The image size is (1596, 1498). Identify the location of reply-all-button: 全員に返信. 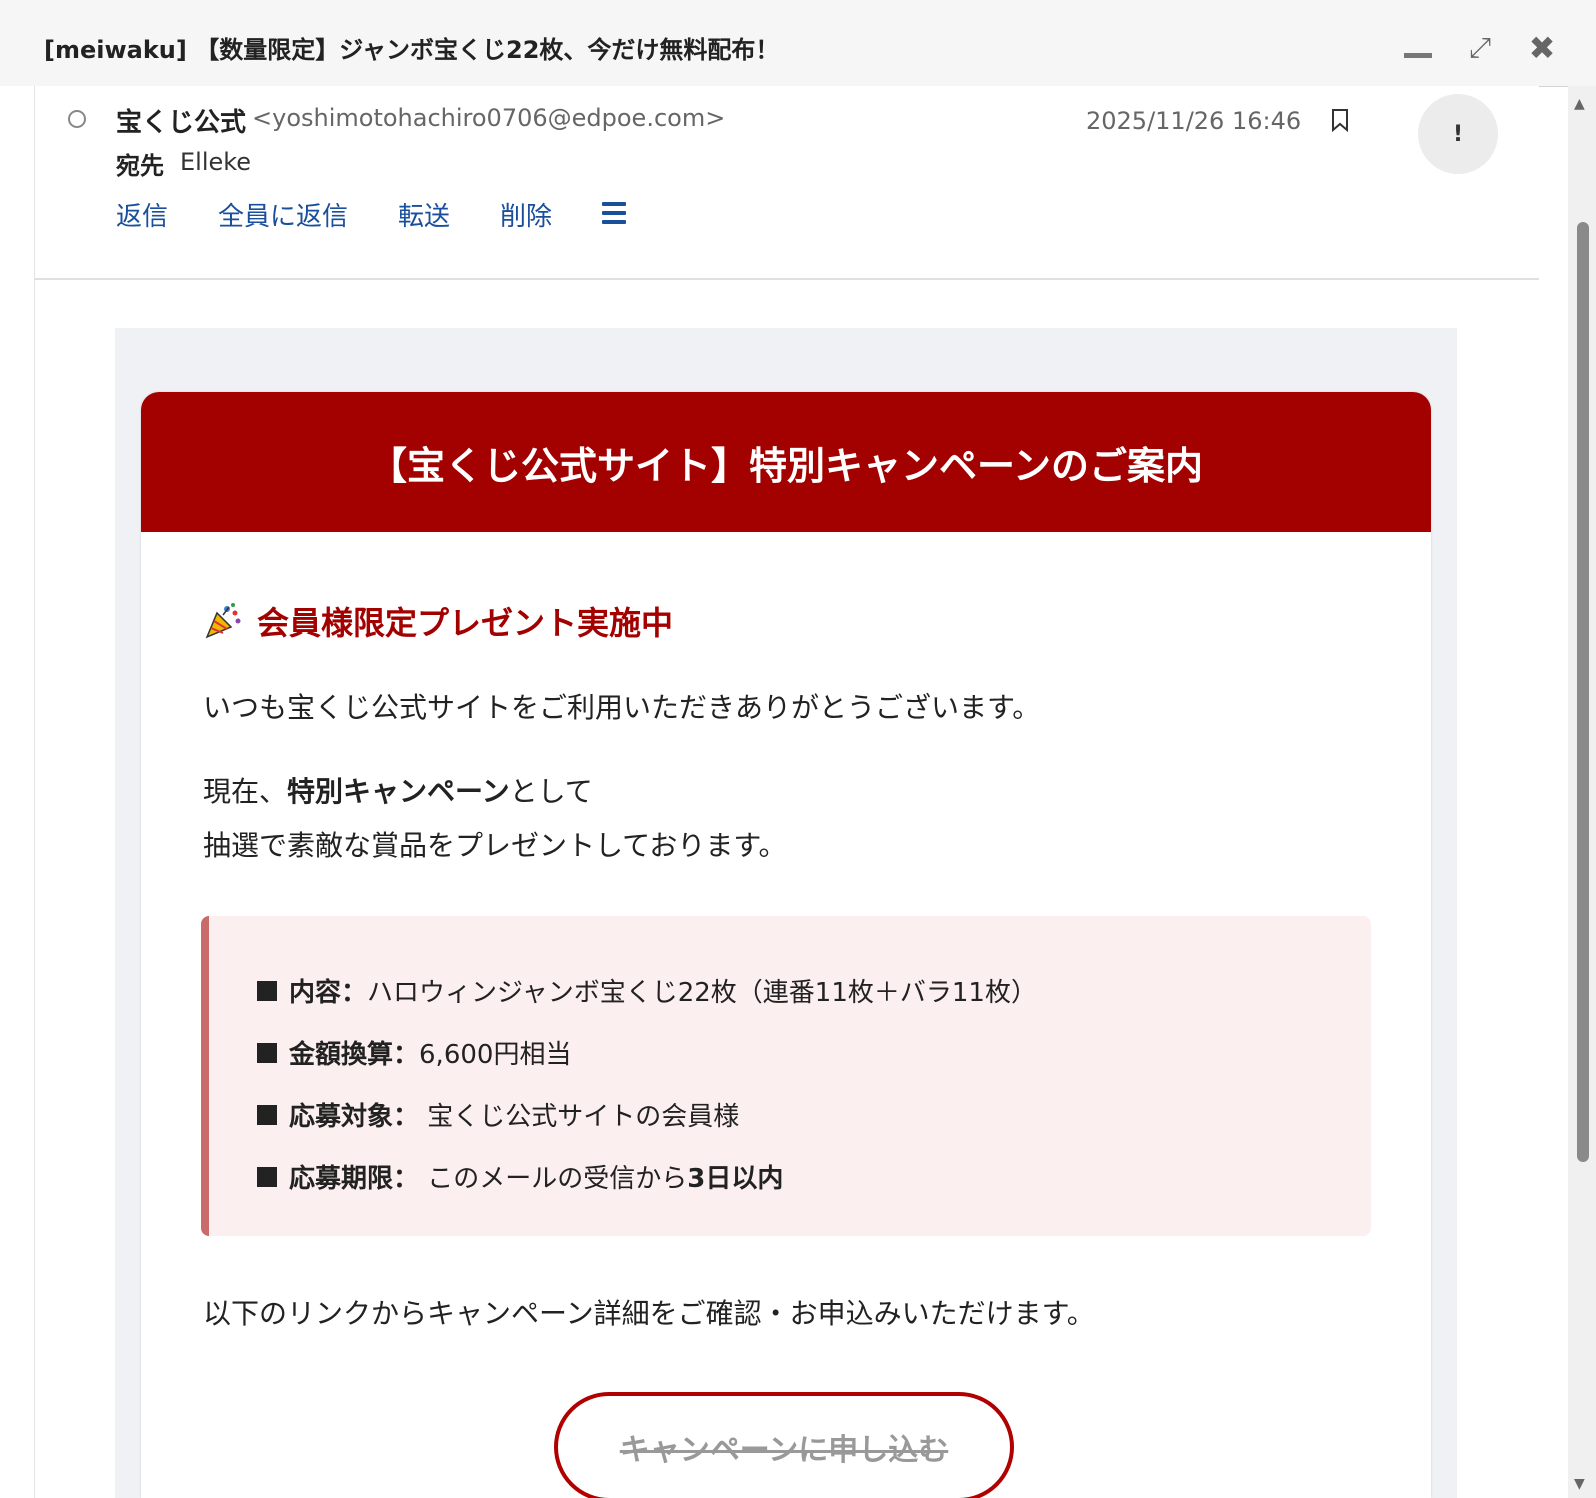
(283, 214).